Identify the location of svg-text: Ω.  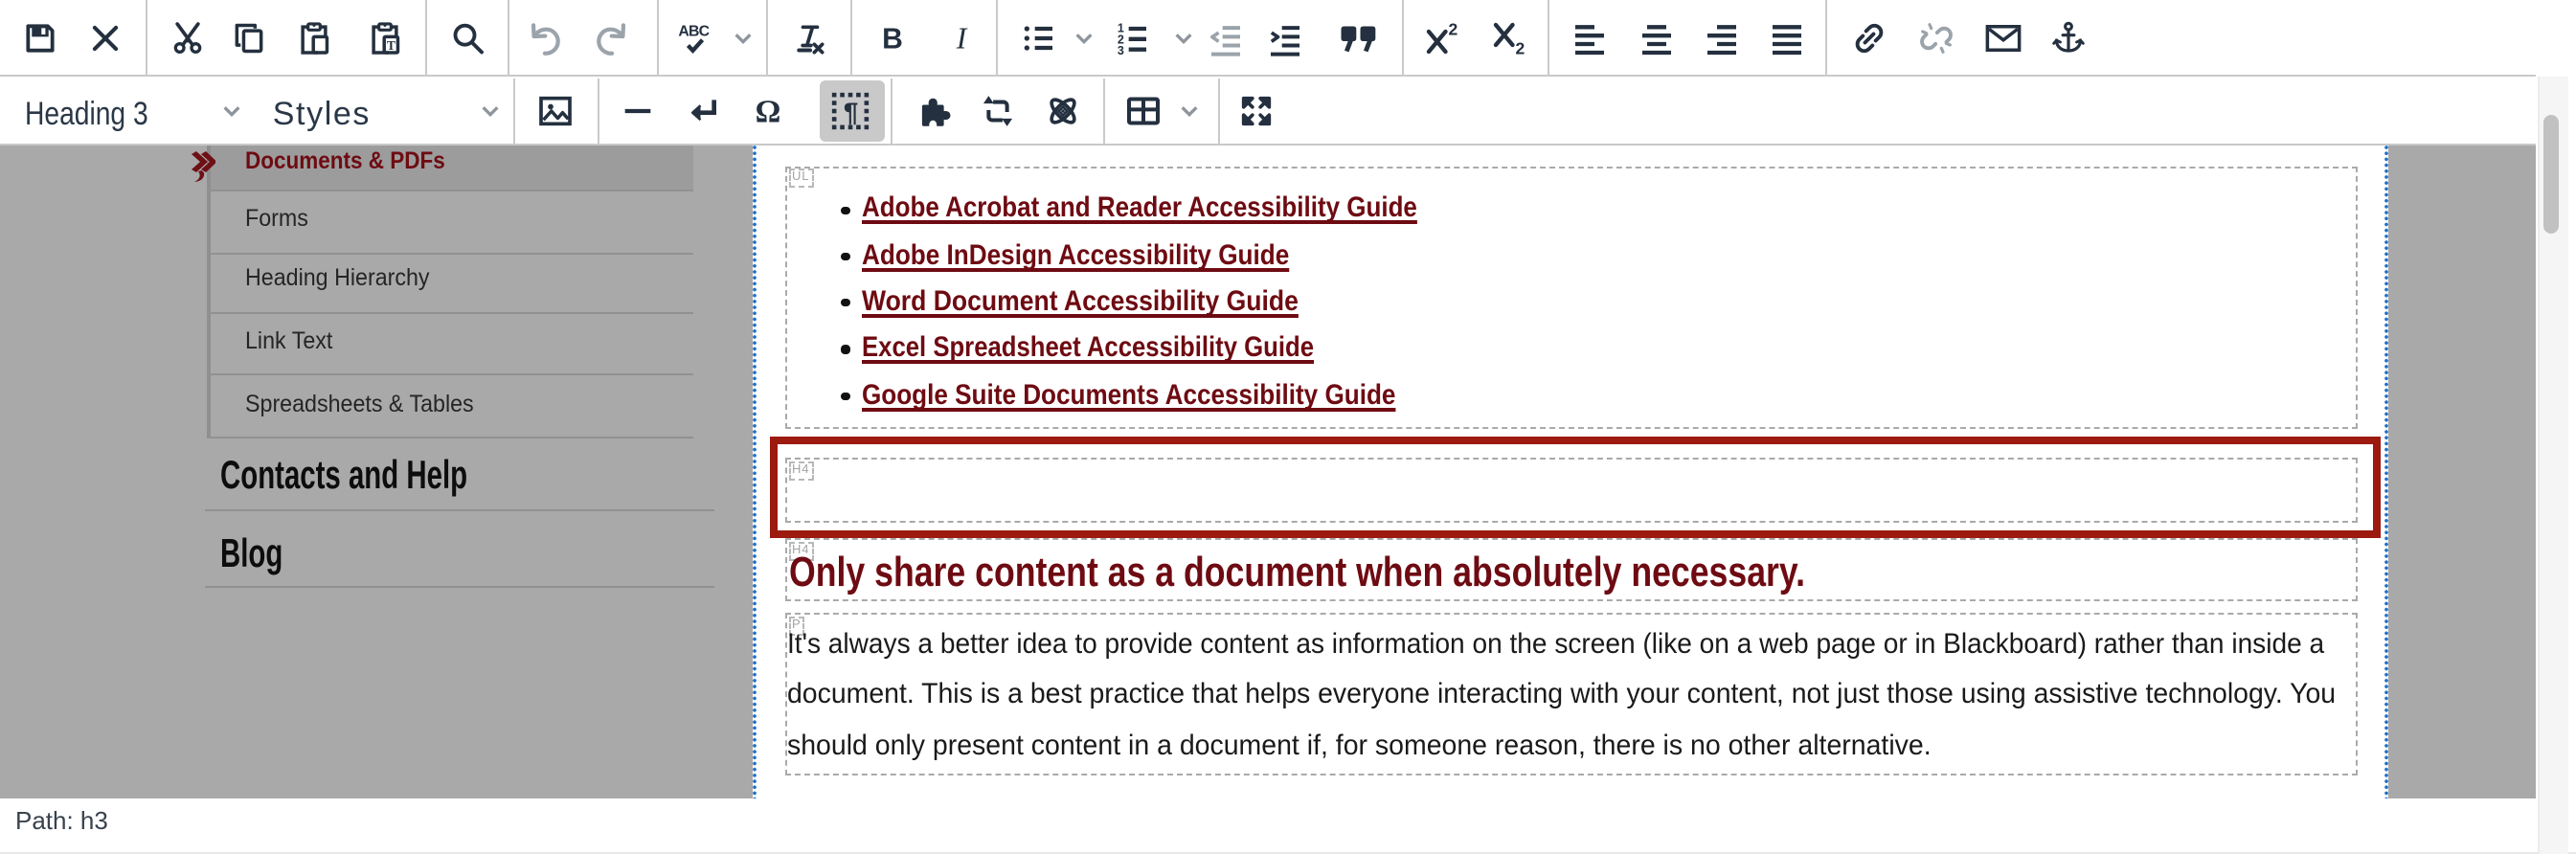
(767, 112).